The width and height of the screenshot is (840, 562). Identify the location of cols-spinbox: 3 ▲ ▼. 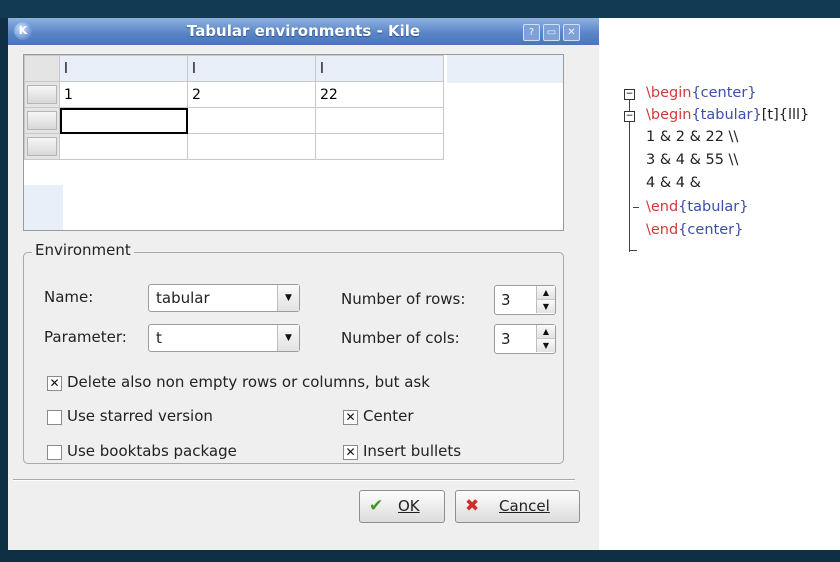
(525, 339).